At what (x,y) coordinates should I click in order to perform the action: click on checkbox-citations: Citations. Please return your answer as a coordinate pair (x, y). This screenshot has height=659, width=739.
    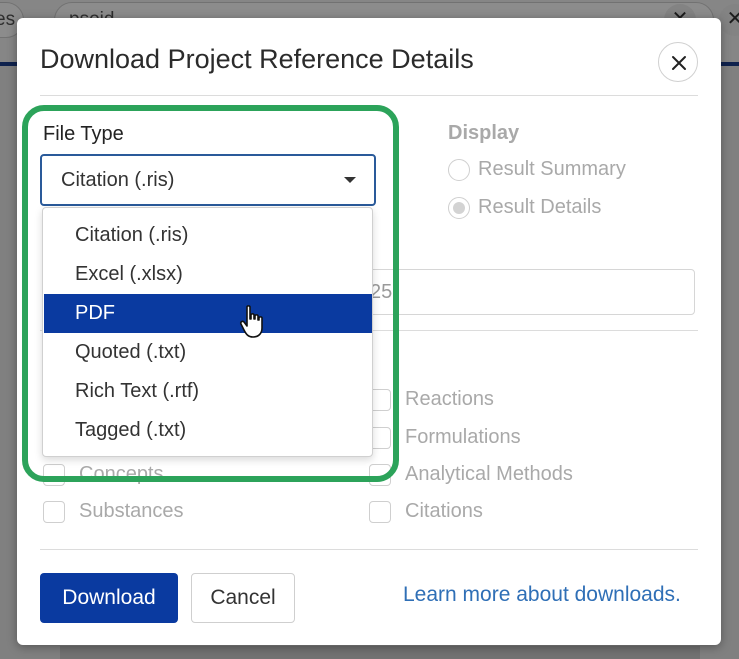
    Looking at the image, I should click on (426, 511).